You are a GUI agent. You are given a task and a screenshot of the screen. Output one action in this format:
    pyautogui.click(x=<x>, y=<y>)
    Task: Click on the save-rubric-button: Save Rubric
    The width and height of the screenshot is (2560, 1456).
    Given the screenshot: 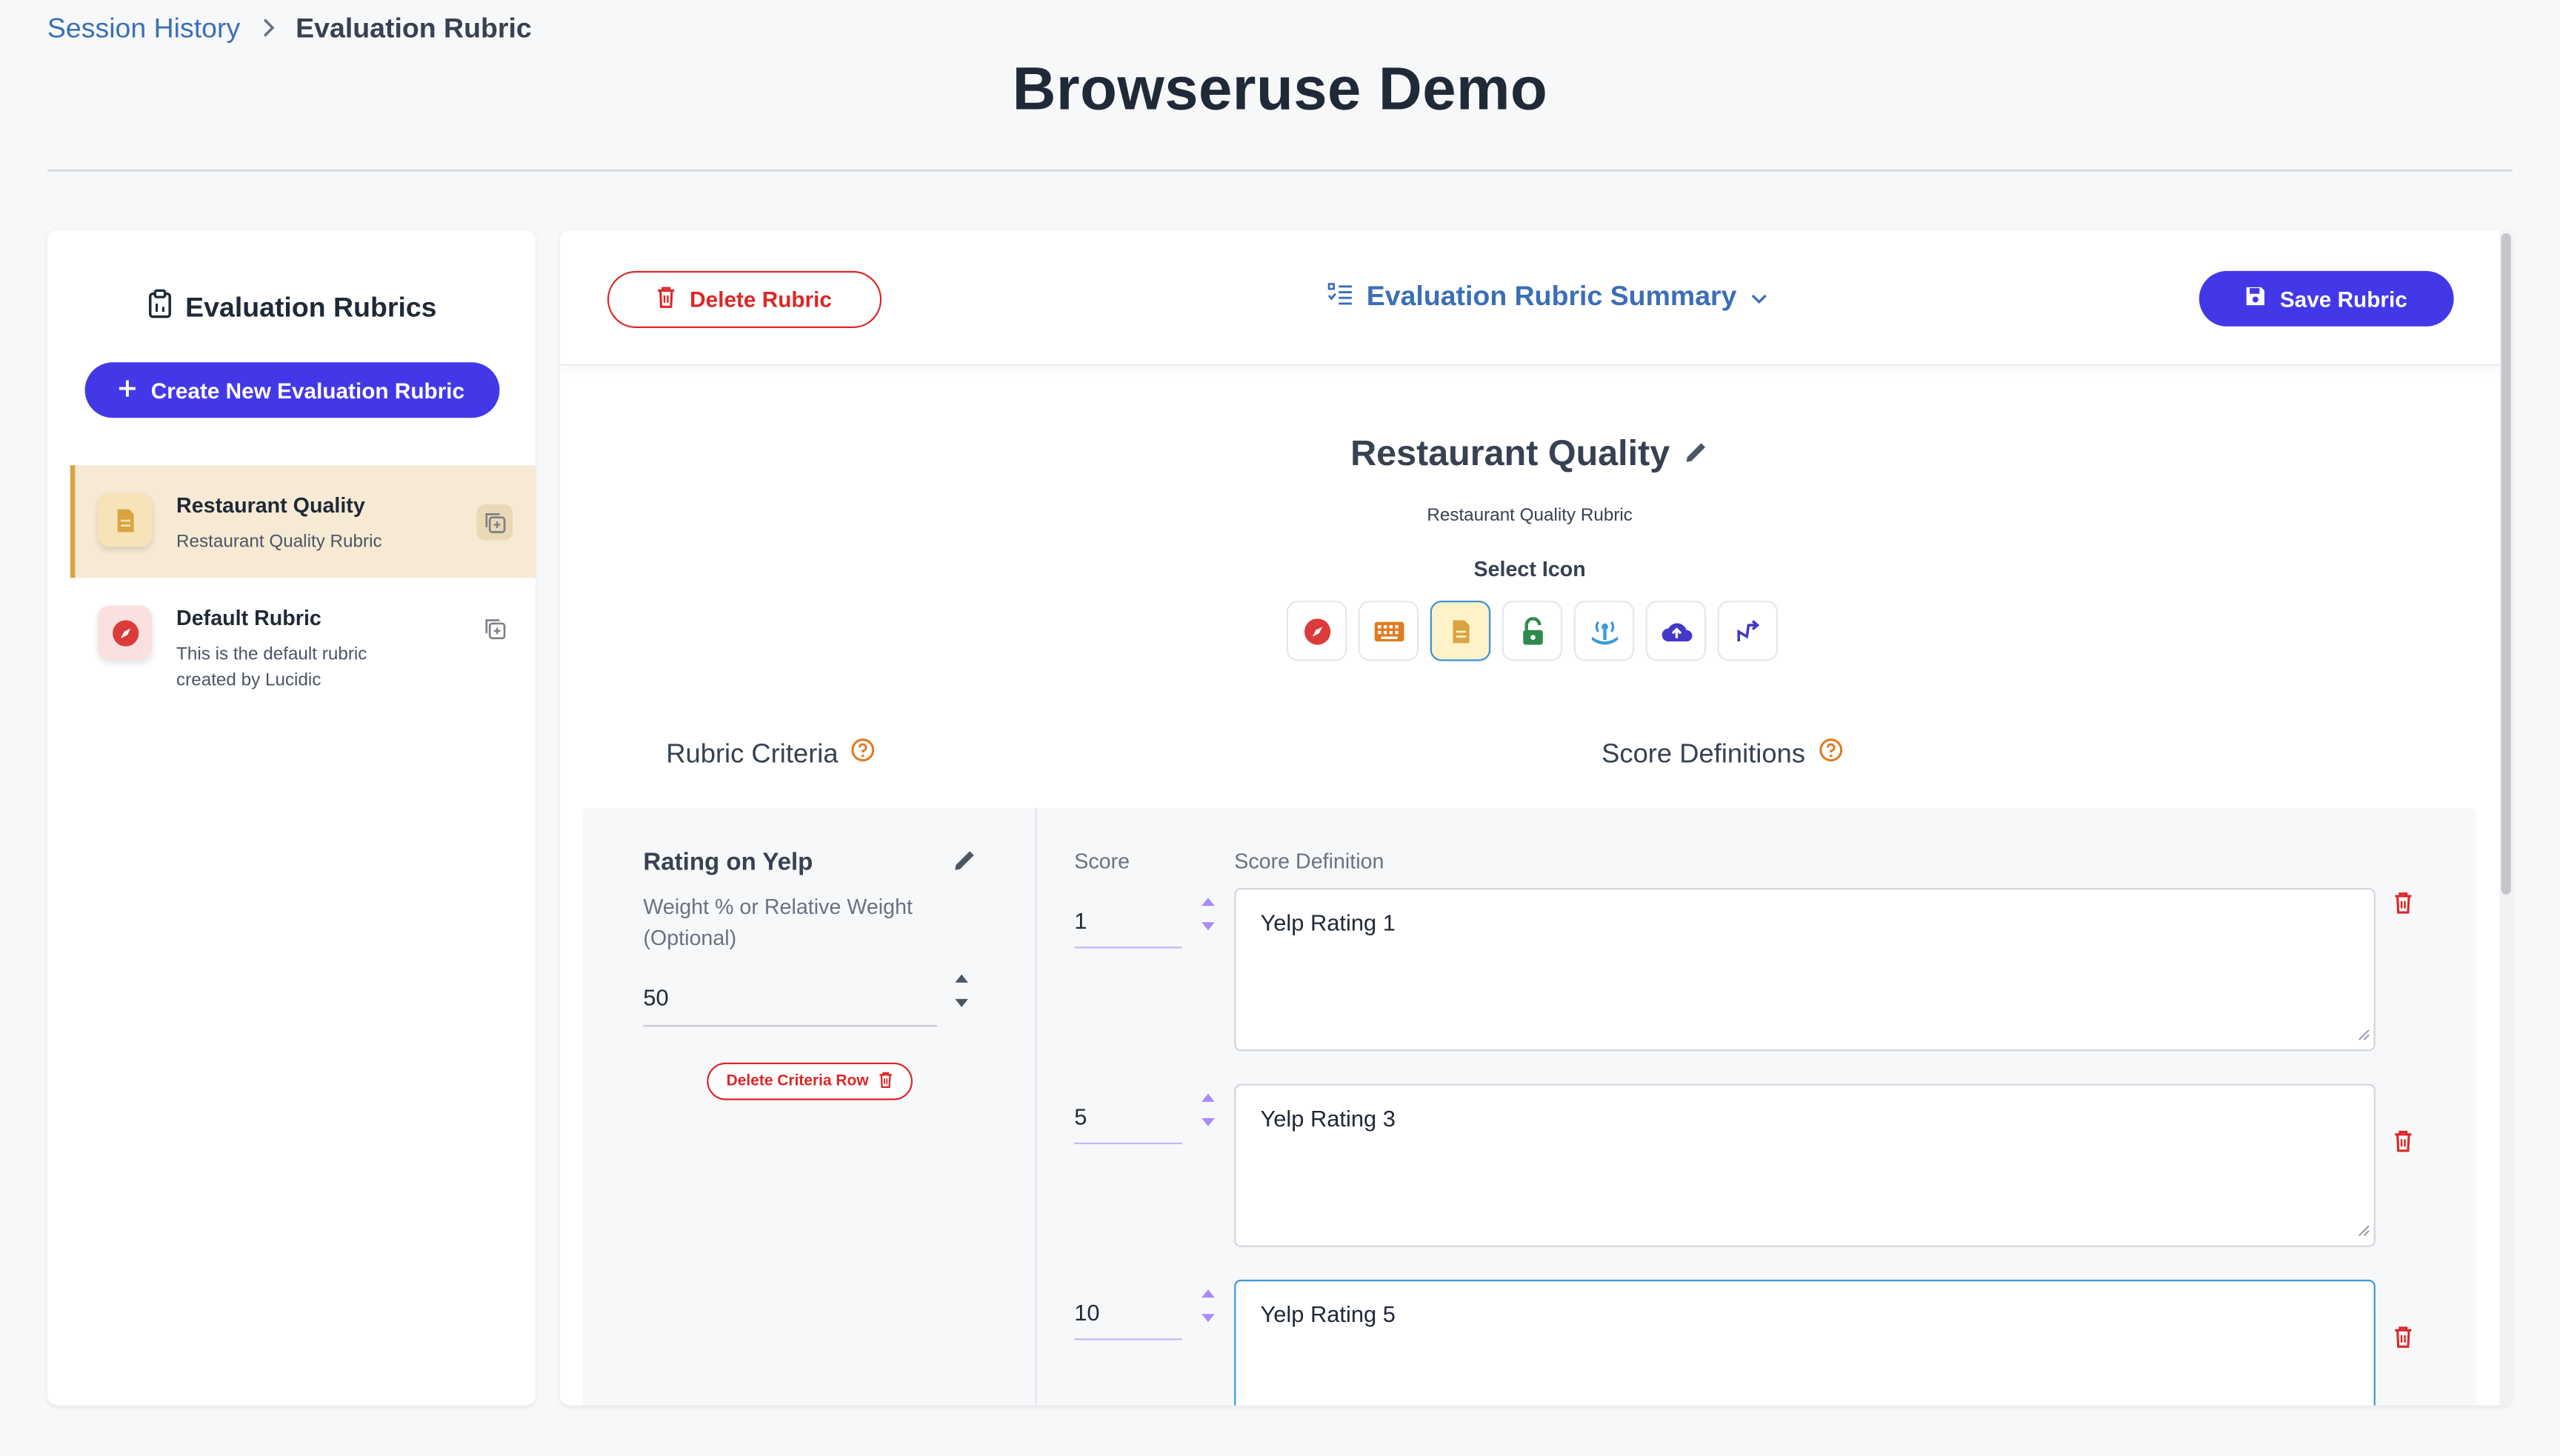 What is the action you would take?
    pyautogui.click(x=2326, y=298)
    